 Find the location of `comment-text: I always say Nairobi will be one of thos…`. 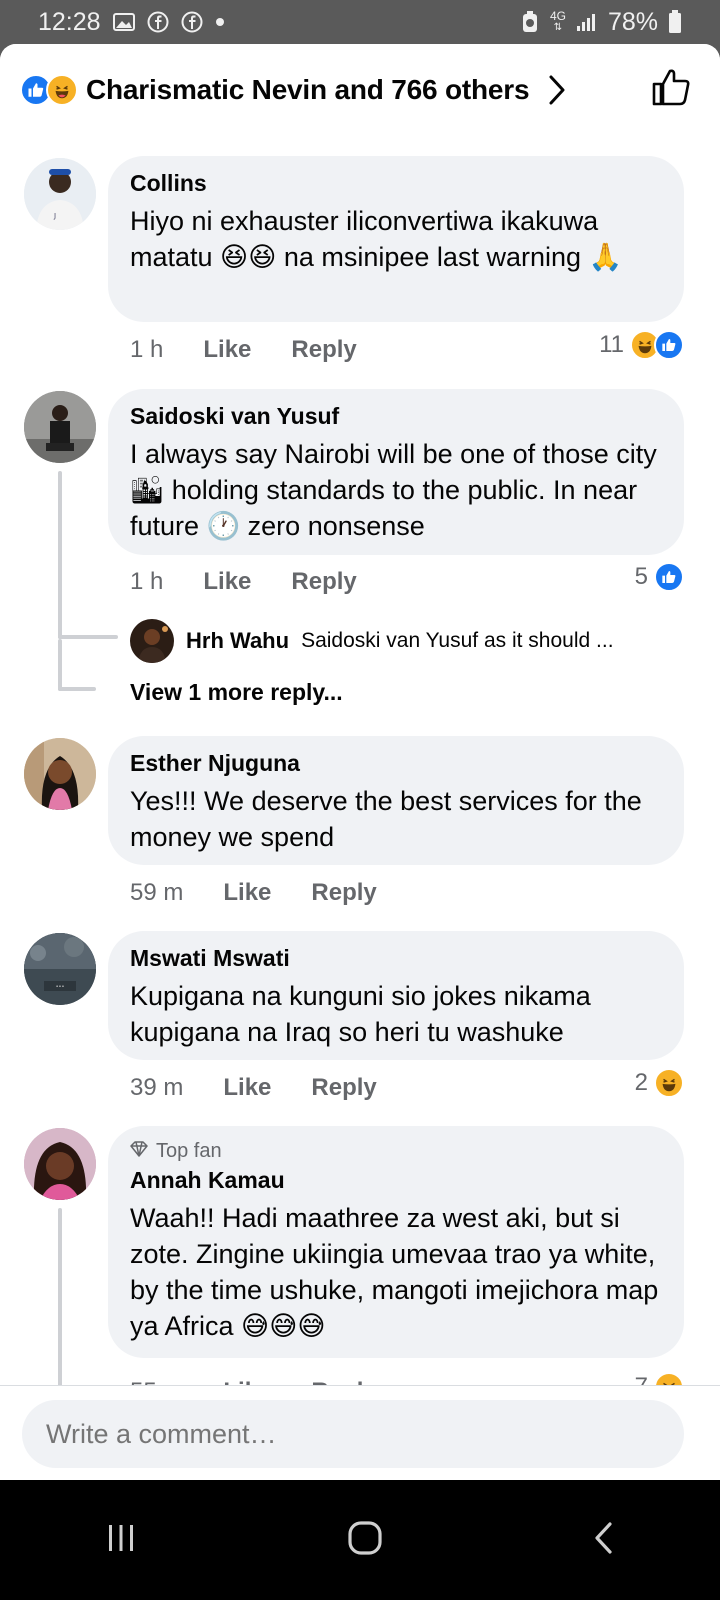

comment-text: I always say Nairobi will be one of thos… is located at coordinates (393, 490).